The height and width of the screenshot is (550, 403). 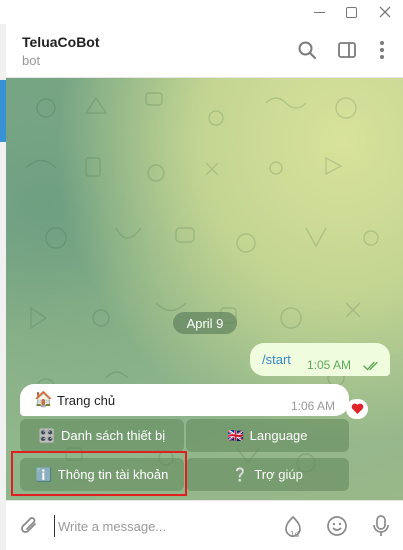 I want to click on control-knobs-icon: 🎛️, so click(x=47, y=435).